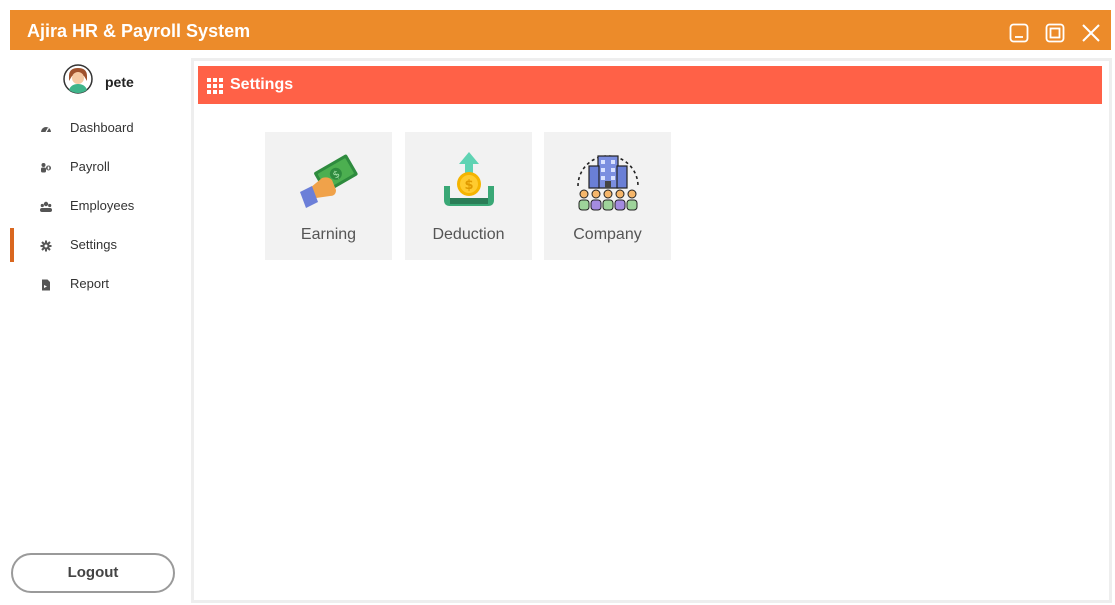 The image size is (1115, 605). What do you see at coordinates (90, 166) in the screenshot?
I see `sidebar-item-label: Payroll` at bounding box center [90, 166].